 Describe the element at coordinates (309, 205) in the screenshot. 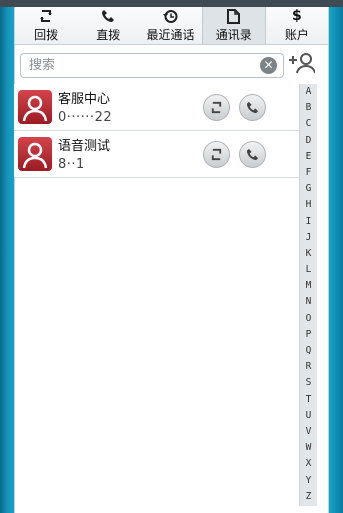

I see `alpha-letter: H` at that location.